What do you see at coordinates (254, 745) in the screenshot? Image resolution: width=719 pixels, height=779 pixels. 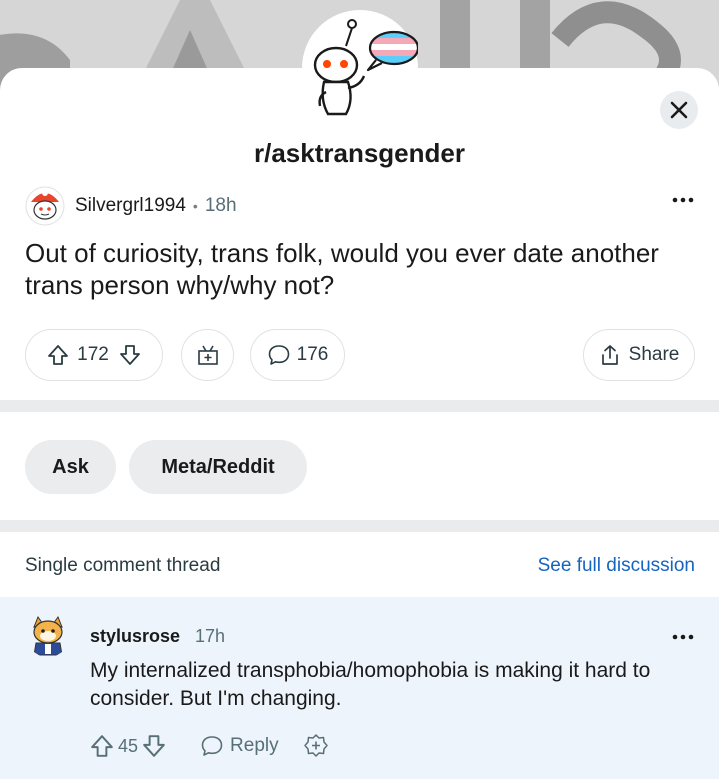 I see `reply-label: Reply` at bounding box center [254, 745].